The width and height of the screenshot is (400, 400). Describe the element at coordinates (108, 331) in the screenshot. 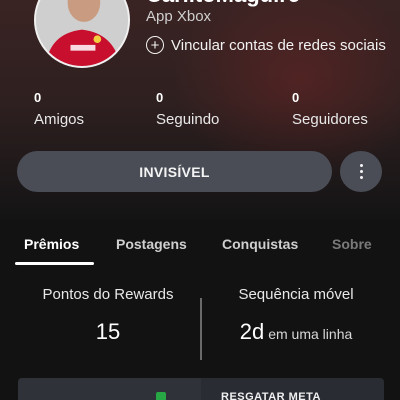

I see `rewards-points-value: 15` at that location.